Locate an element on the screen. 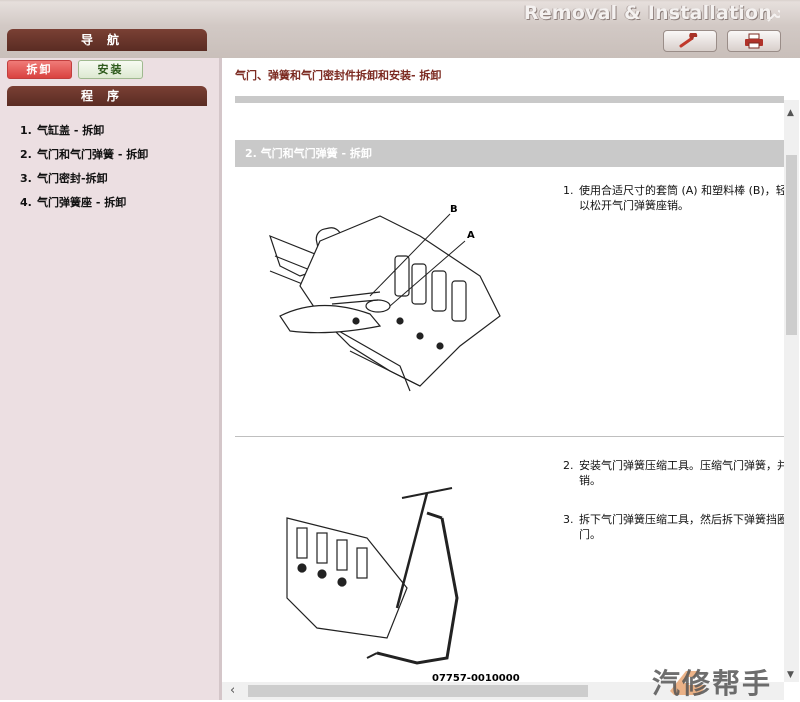 Image resolution: width=800 pixels, height=702 pixels. item-label: 气门和气门弹簧 - 拆卸 is located at coordinates (93, 154).